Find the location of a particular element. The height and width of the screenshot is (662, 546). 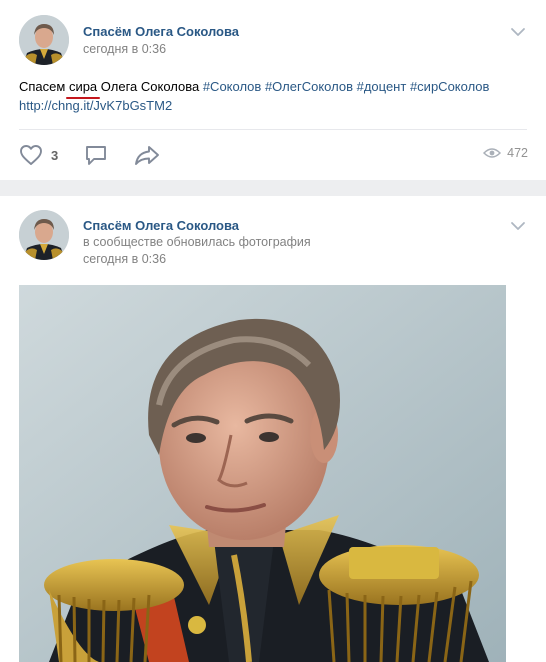

post-text-start: Спасем is located at coordinates (44, 86).